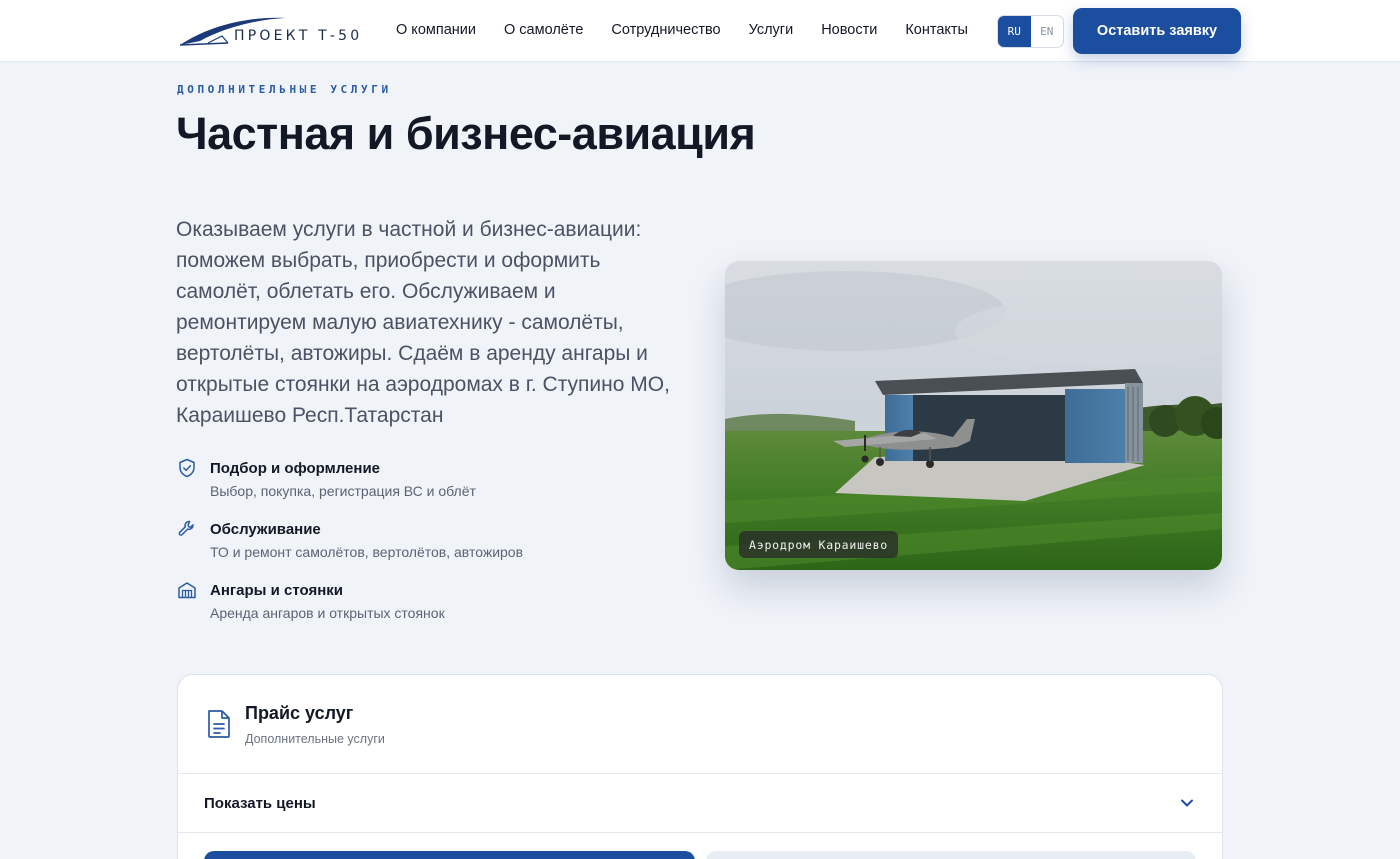 This screenshot has width=1400, height=859. What do you see at coordinates (449, 855) in the screenshot?
I see `price-tab-active` at bounding box center [449, 855].